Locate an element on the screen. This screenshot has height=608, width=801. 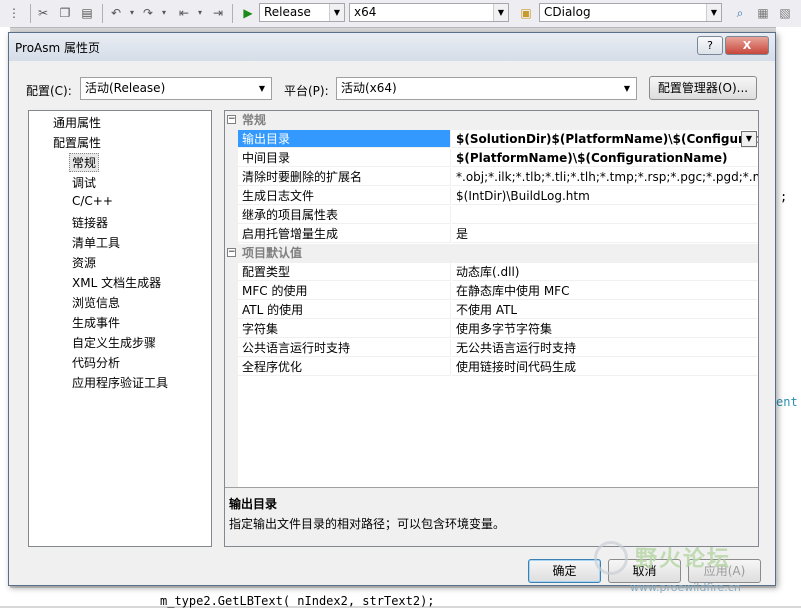
property-row: MFC 的使用 在静态库中使用 MFC is located at coordinates (498, 291).